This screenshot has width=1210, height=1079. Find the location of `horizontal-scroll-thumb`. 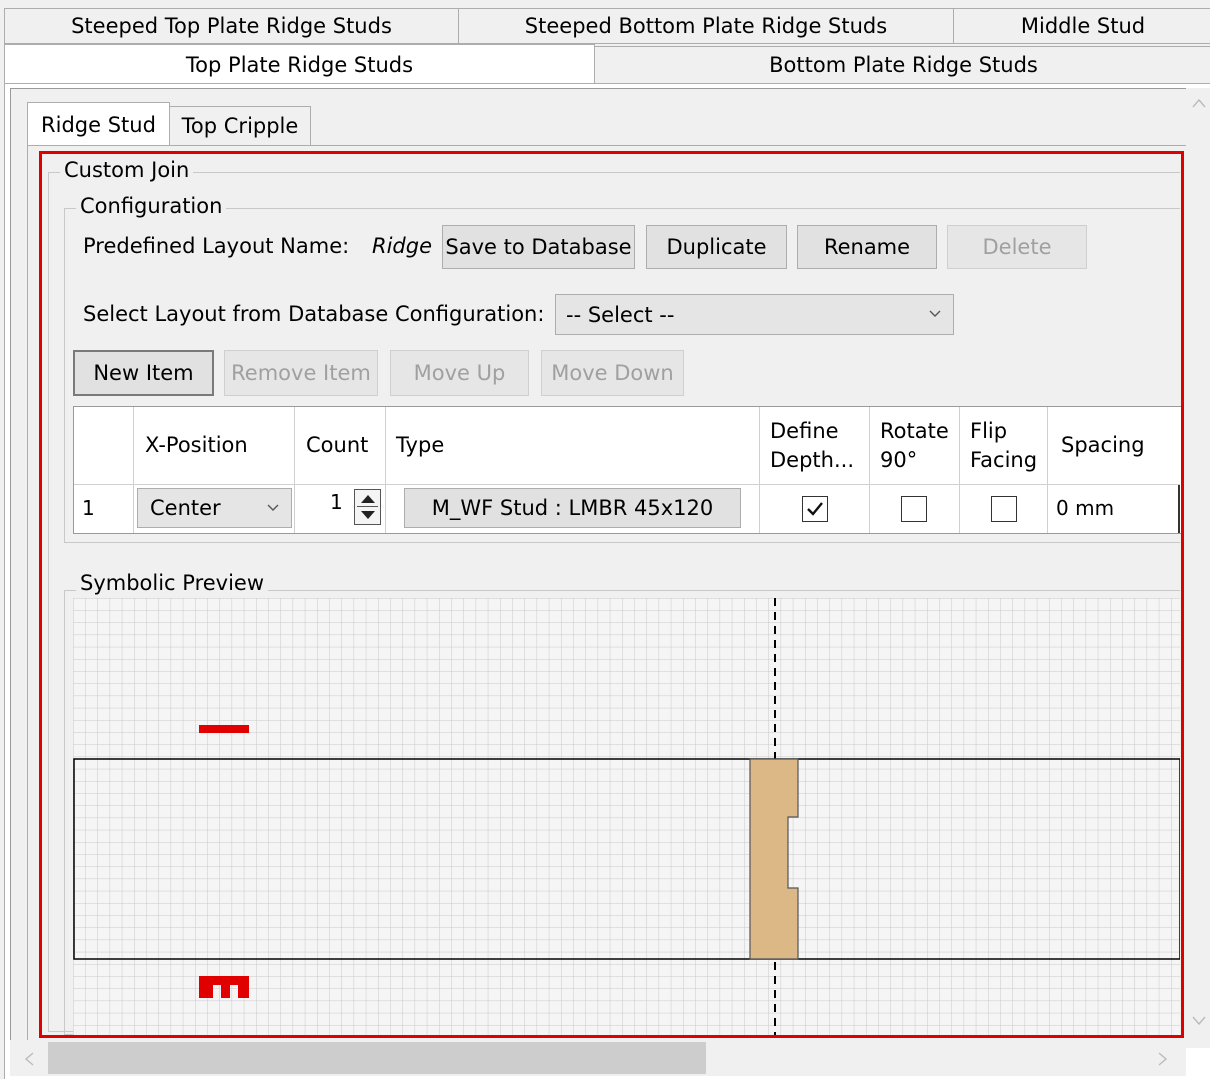

horizontal-scroll-thumb is located at coordinates (377, 1058).